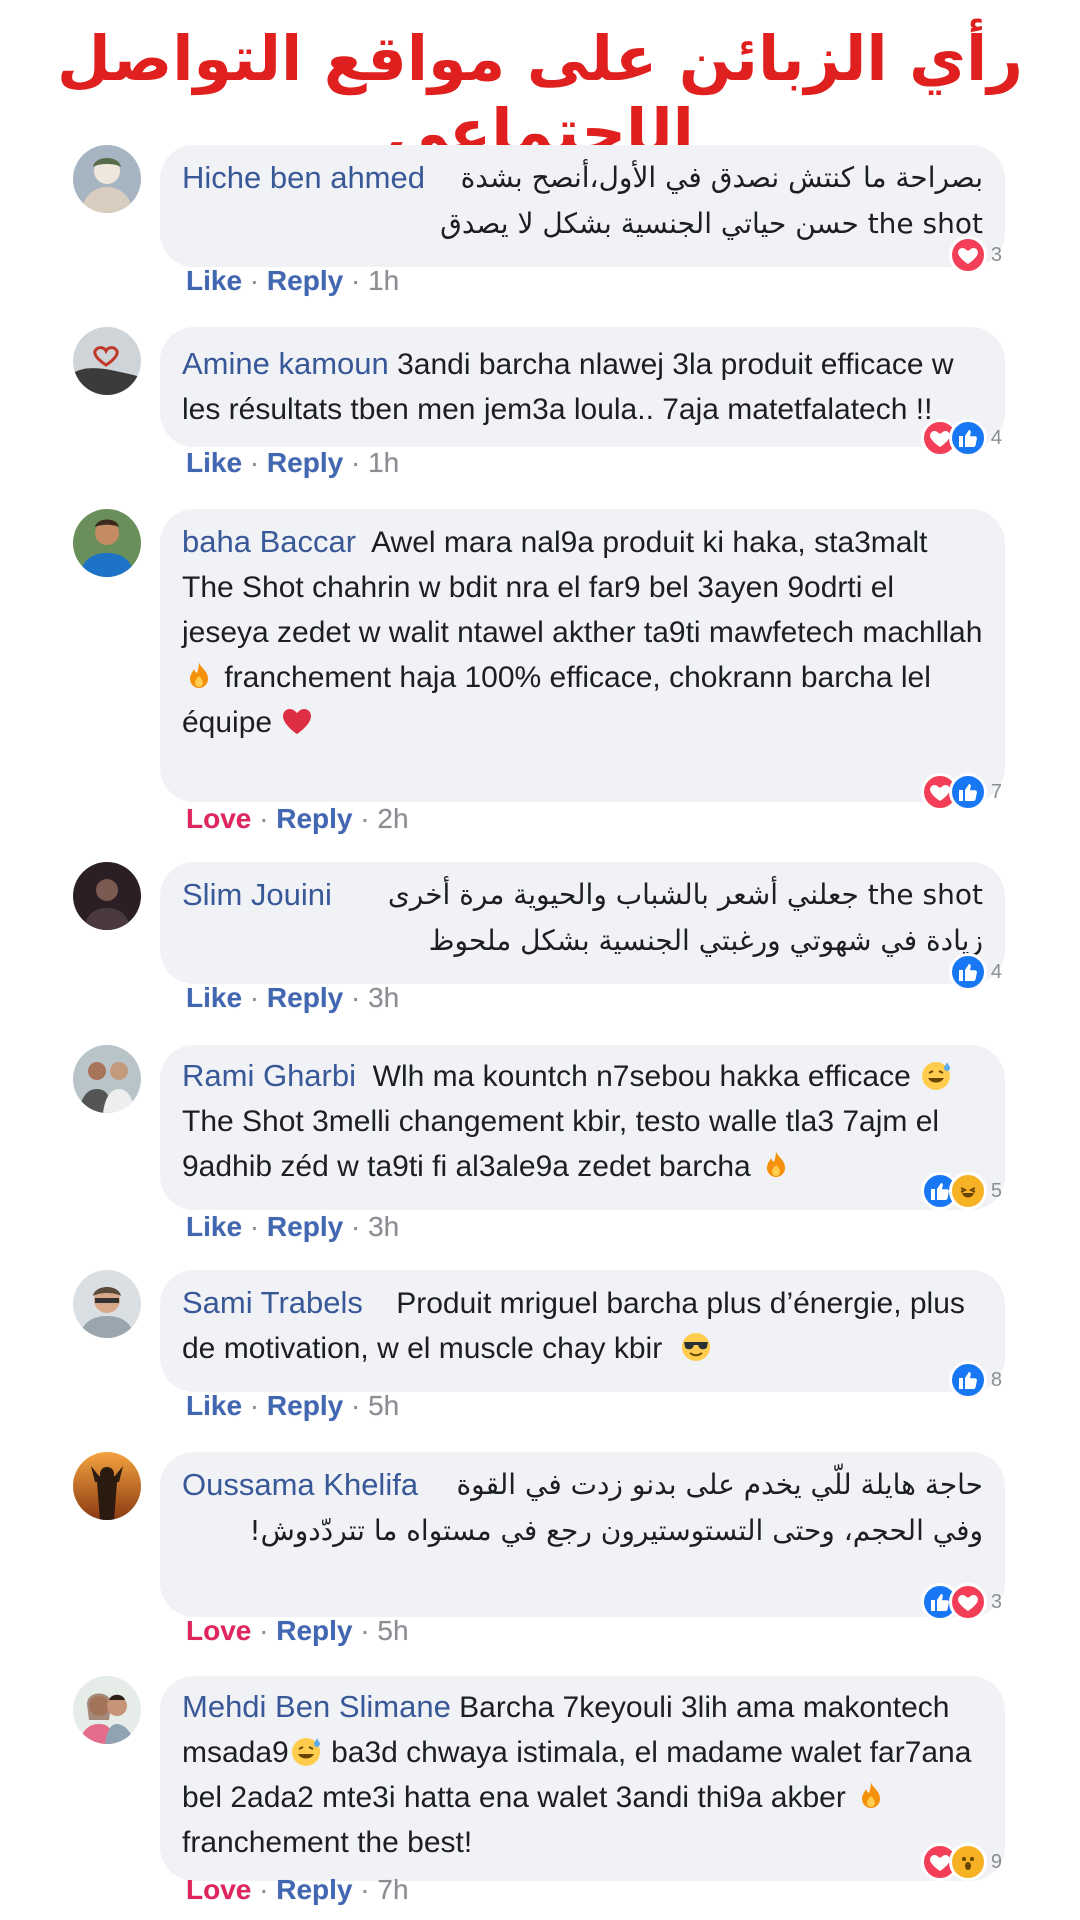  I want to click on commenter-name: baha Baccar, so click(269, 541).